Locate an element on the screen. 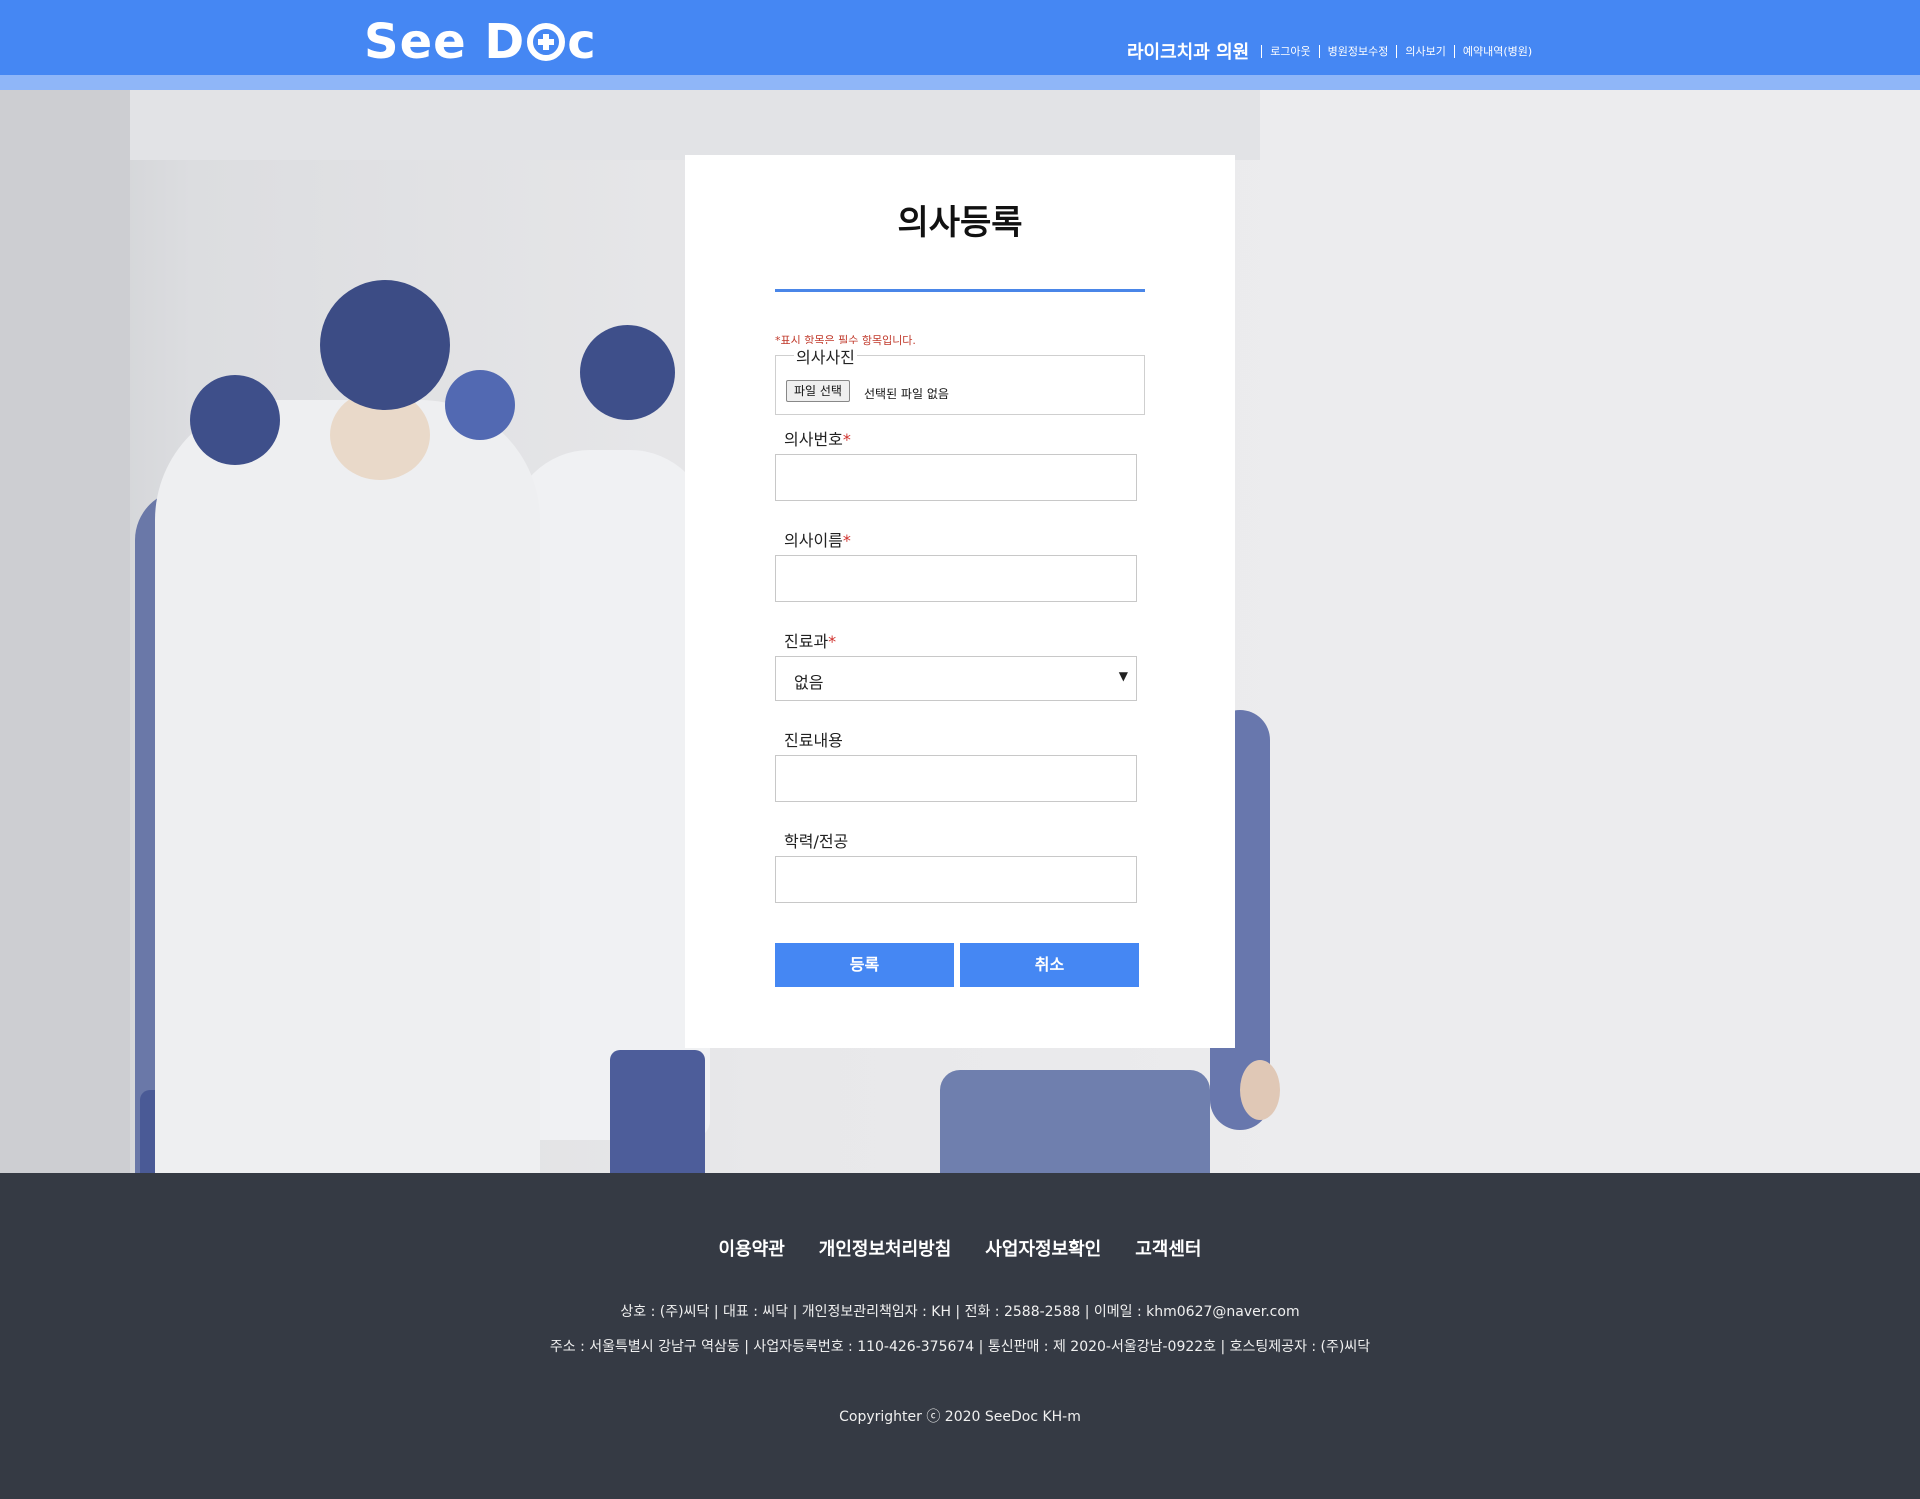 The height and width of the screenshot is (1499, 1920). background-ceiling is located at coordinates (695, 125).